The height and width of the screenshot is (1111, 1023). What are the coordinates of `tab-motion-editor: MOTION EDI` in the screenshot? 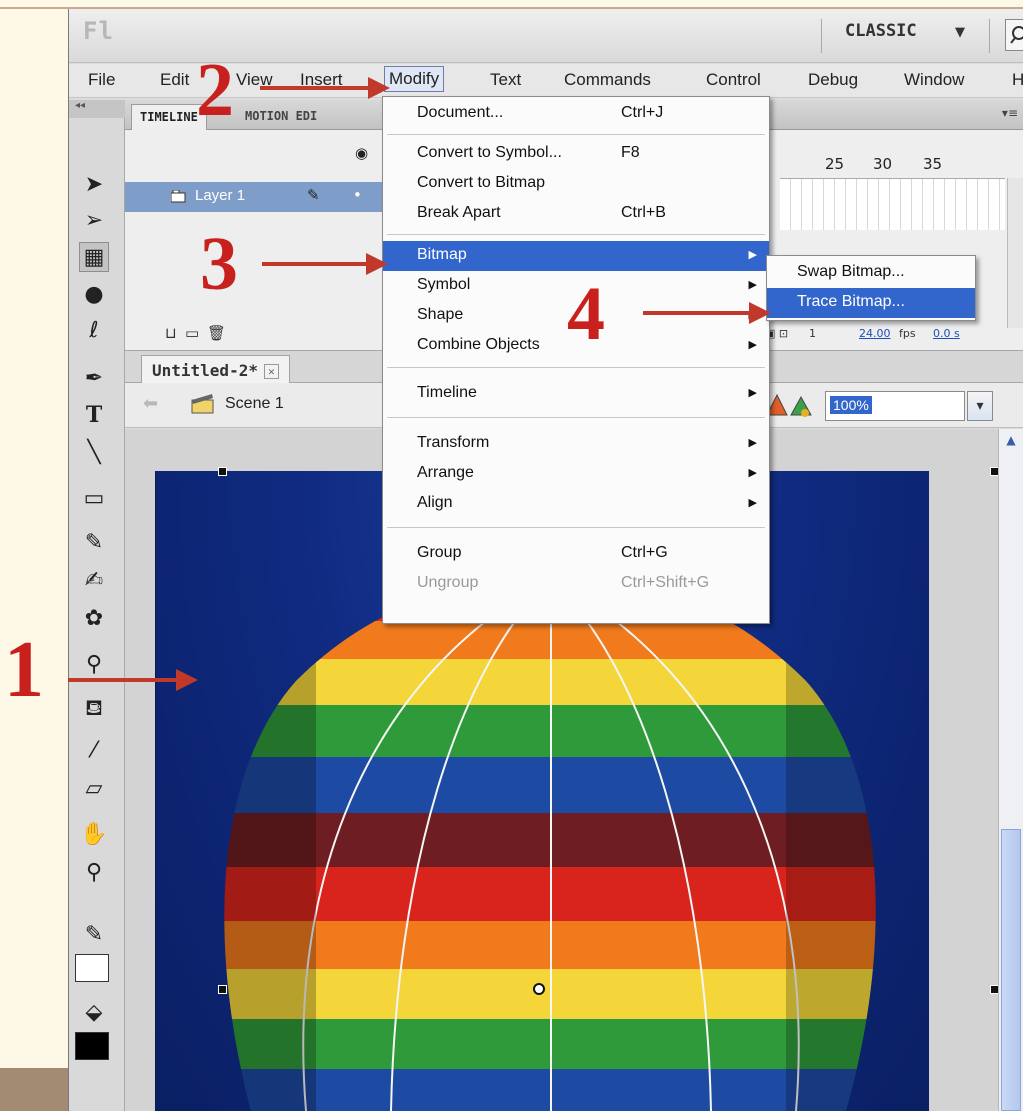 It's located at (281, 117).